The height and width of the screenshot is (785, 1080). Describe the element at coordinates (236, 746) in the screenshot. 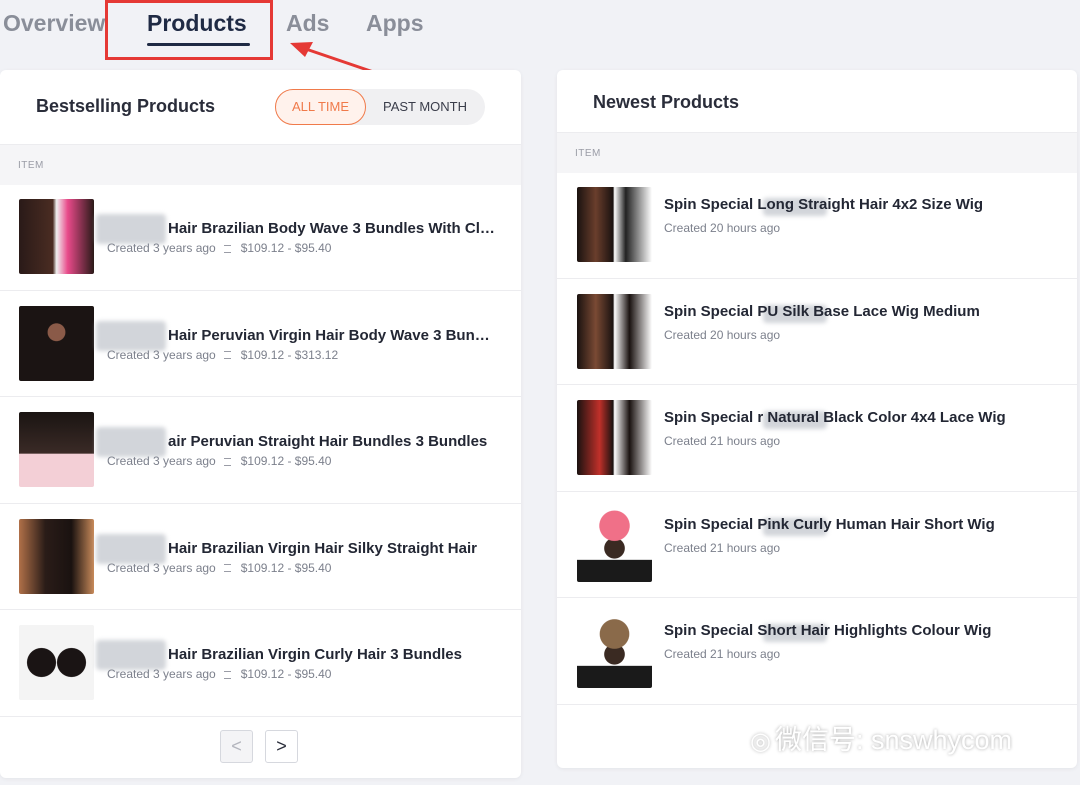

I see `prev-page-button: <` at that location.